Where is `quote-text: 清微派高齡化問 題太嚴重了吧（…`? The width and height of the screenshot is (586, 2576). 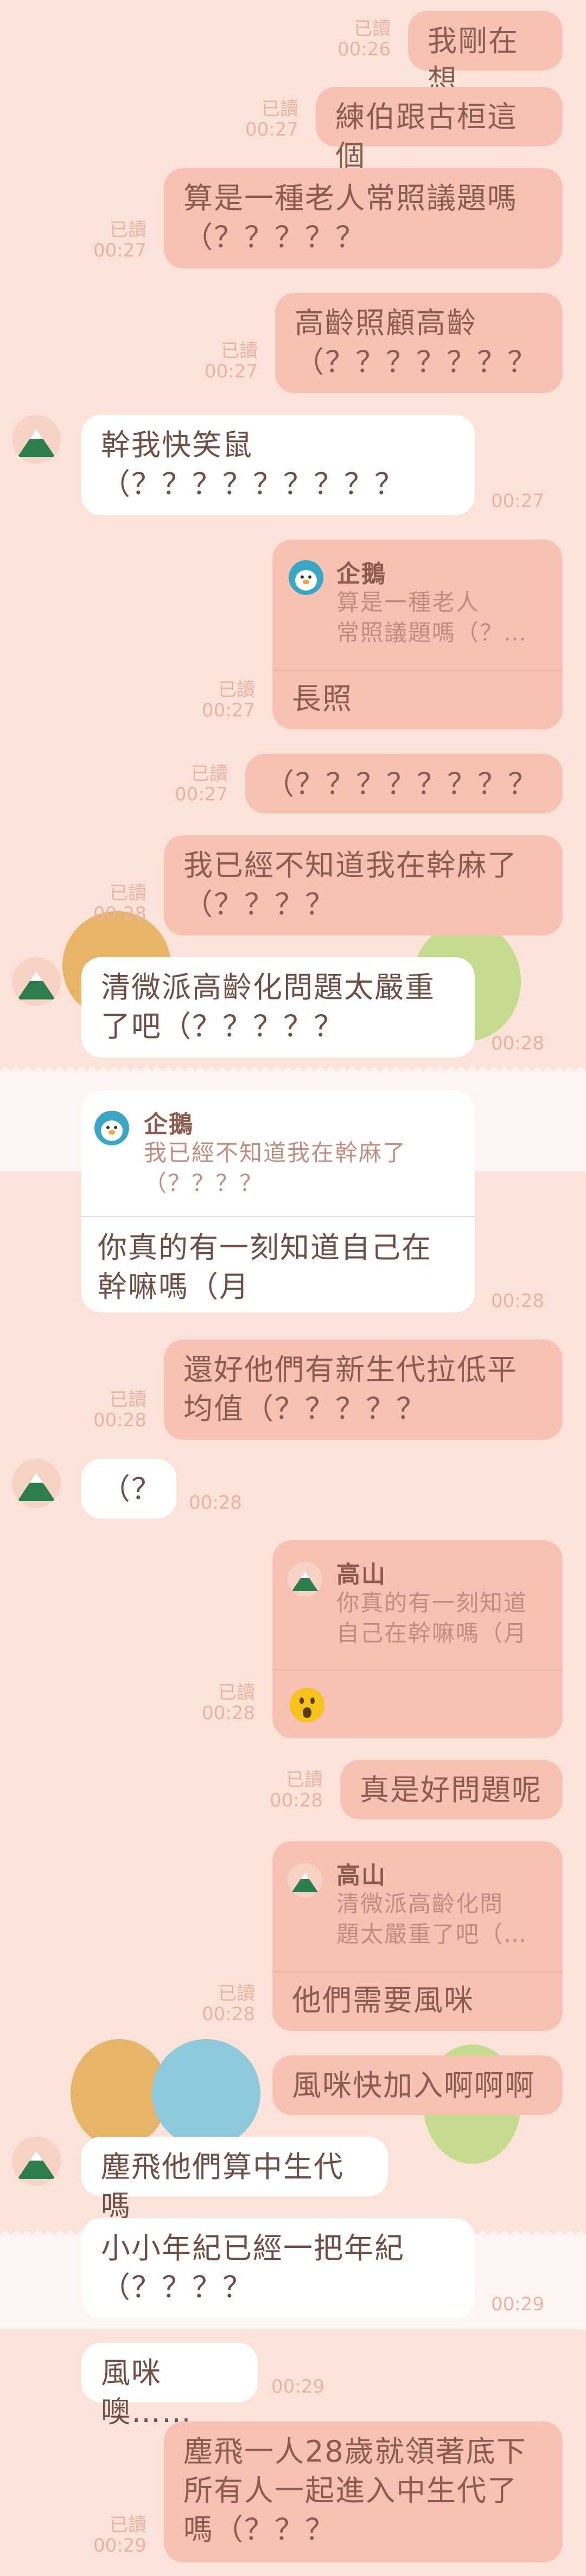 quote-text: 清微派高齡化問 題太嚴重了吧（… is located at coordinates (432, 1919).